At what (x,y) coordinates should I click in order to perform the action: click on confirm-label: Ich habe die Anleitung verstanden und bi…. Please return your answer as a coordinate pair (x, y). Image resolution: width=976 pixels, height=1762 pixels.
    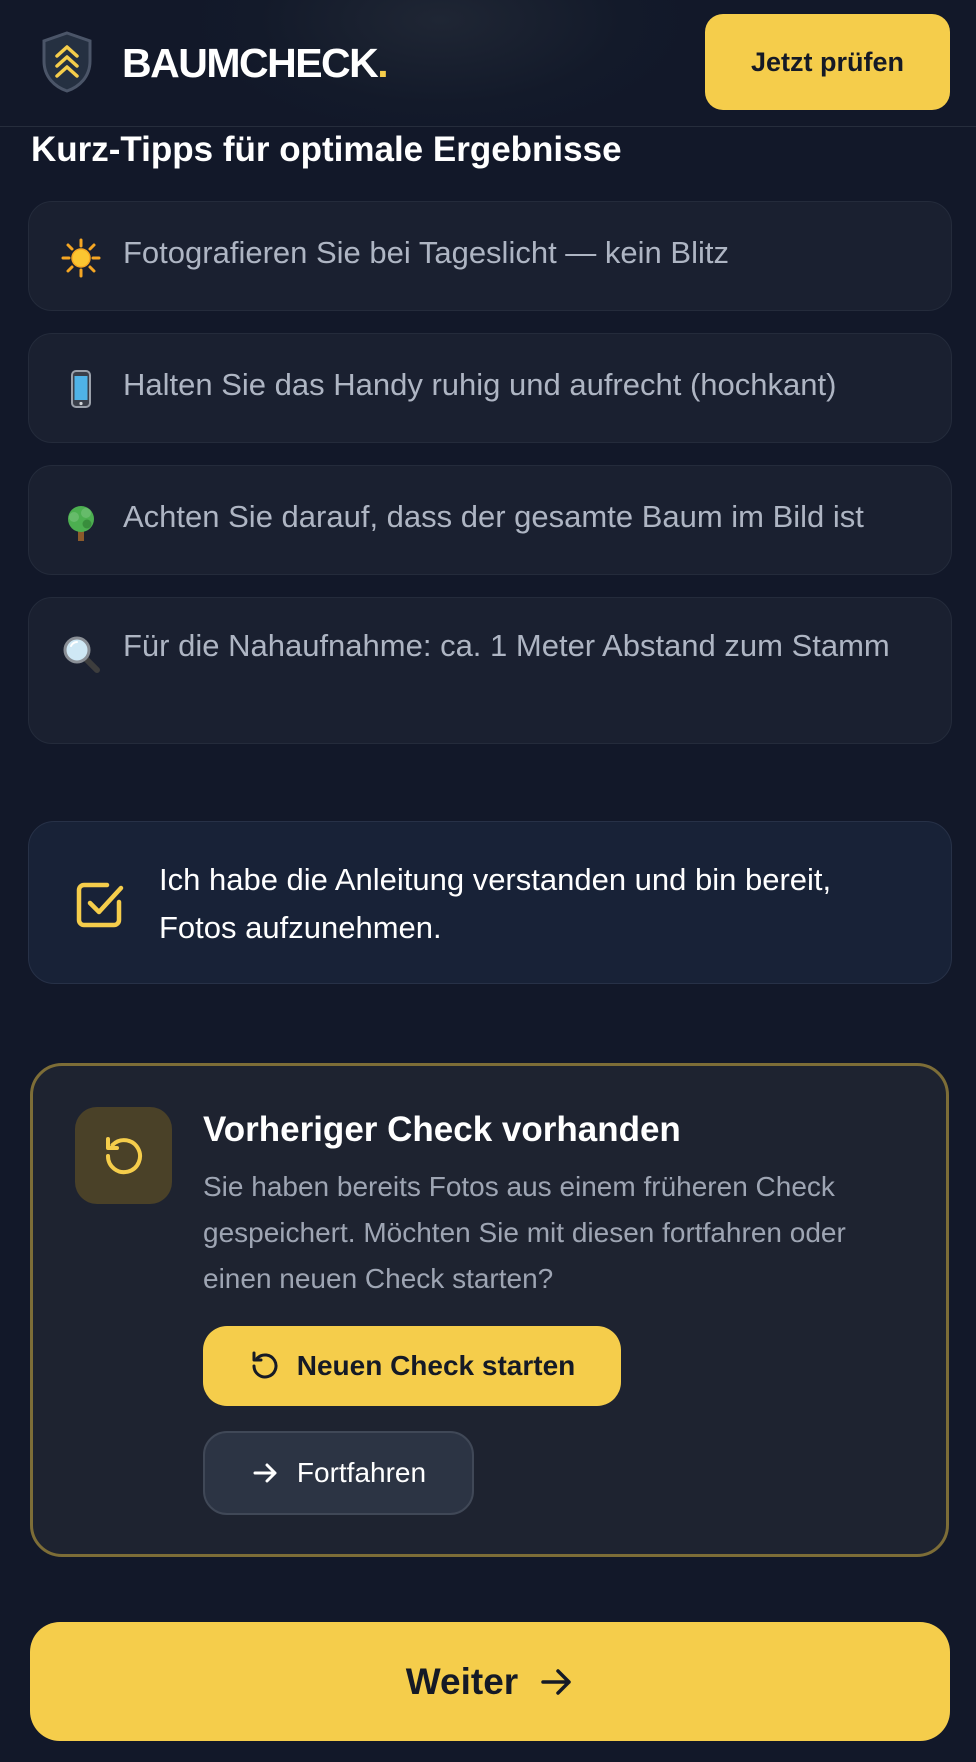
    Looking at the image, I should click on (495, 903).